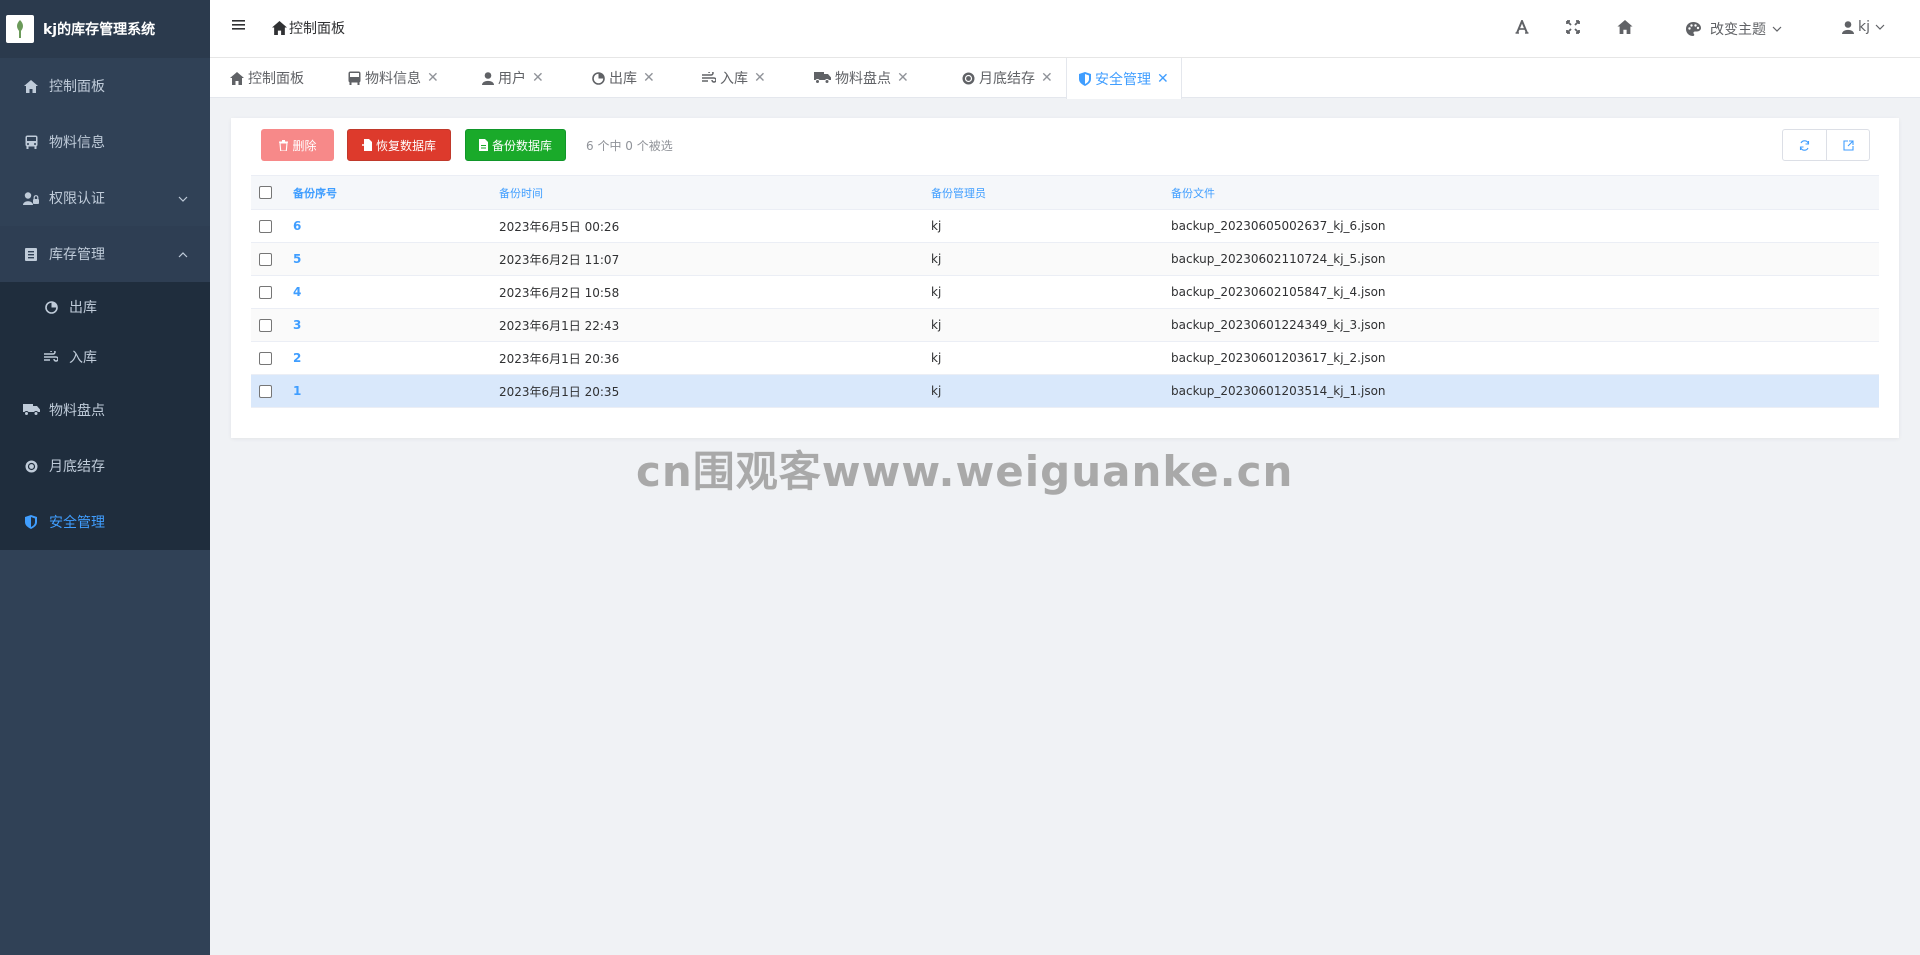  What do you see at coordinates (77, 411) in the screenshot?
I see `sidebar-item-label: 物料盘点` at bounding box center [77, 411].